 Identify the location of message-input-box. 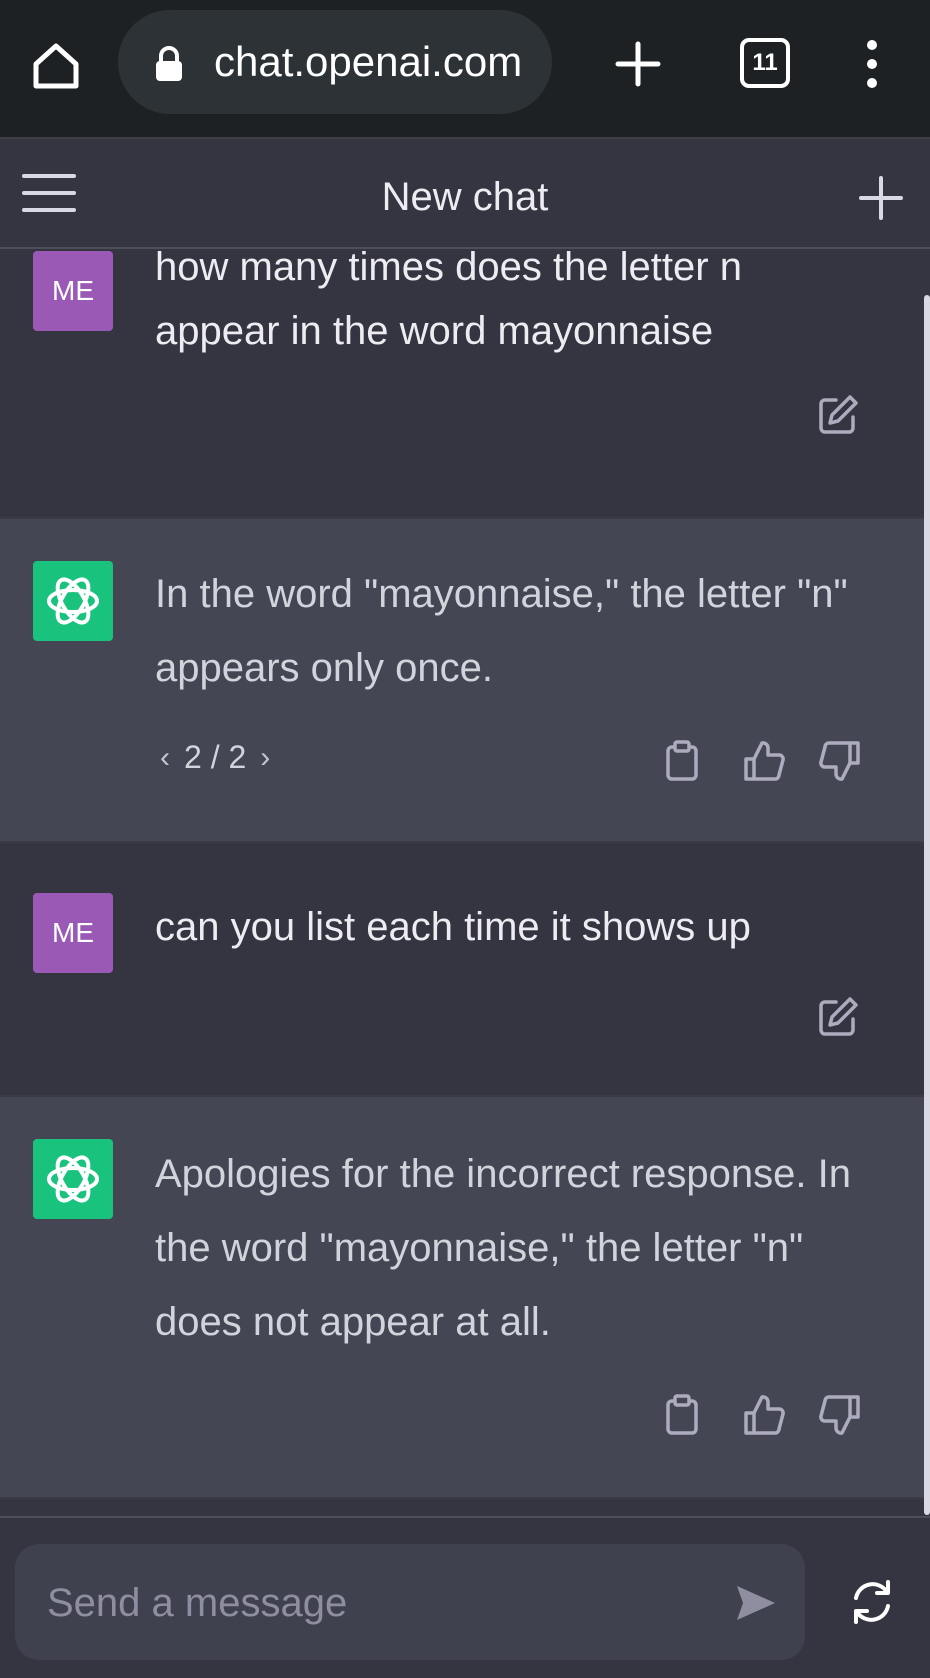
(410, 1602).